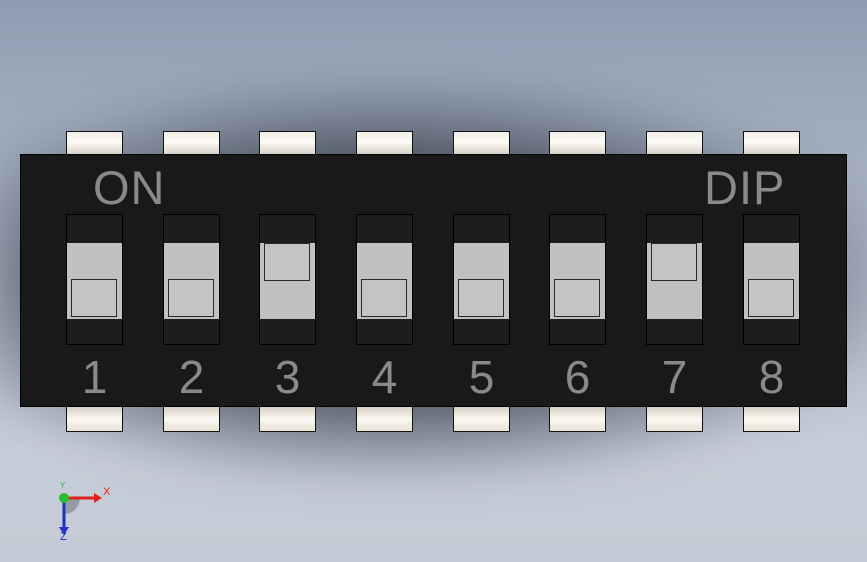 The image size is (867, 562). What do you see at coordinates (80, 515) in the screenshot?
I see `coordinate-triad: X Y Z` at bounding box center [80, 515].